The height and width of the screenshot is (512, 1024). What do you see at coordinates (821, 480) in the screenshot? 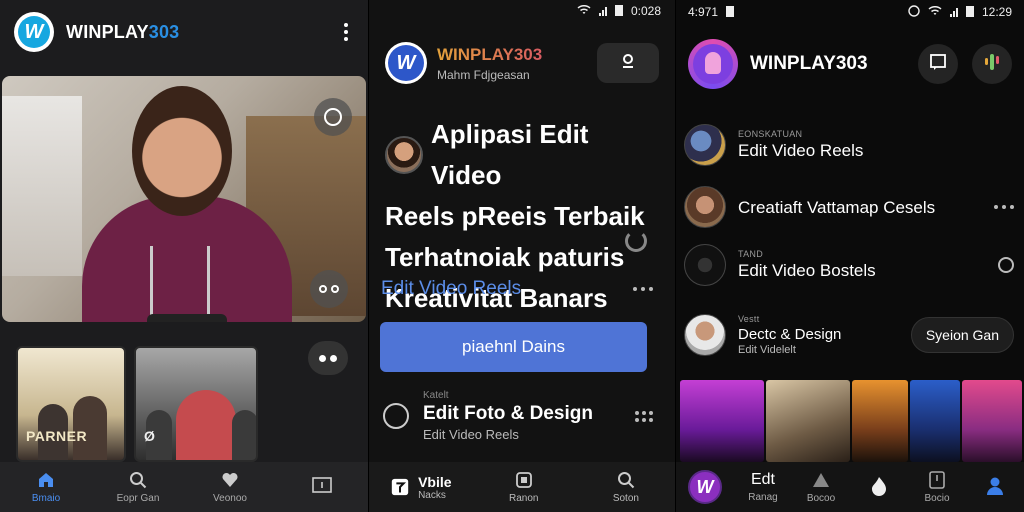
I see `triangle-icon` at bounding box center [821, 480].